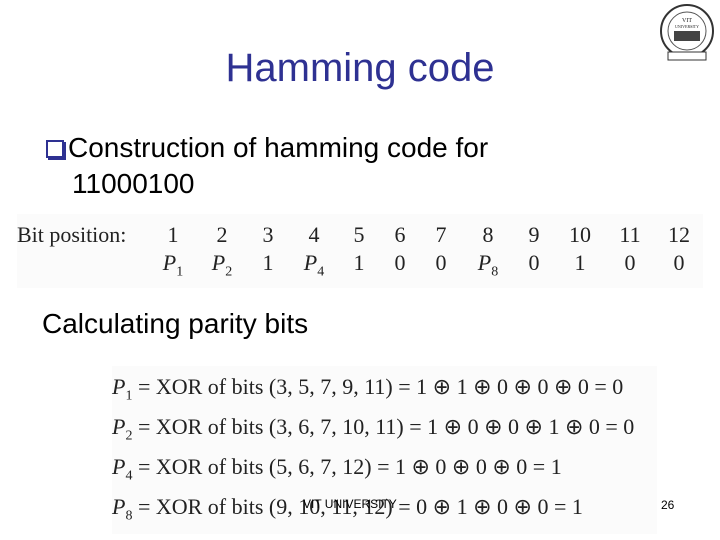 The height and width of the screenshot is (540, 720). I want to click on bit-position-12: 12, so click(679, 234).